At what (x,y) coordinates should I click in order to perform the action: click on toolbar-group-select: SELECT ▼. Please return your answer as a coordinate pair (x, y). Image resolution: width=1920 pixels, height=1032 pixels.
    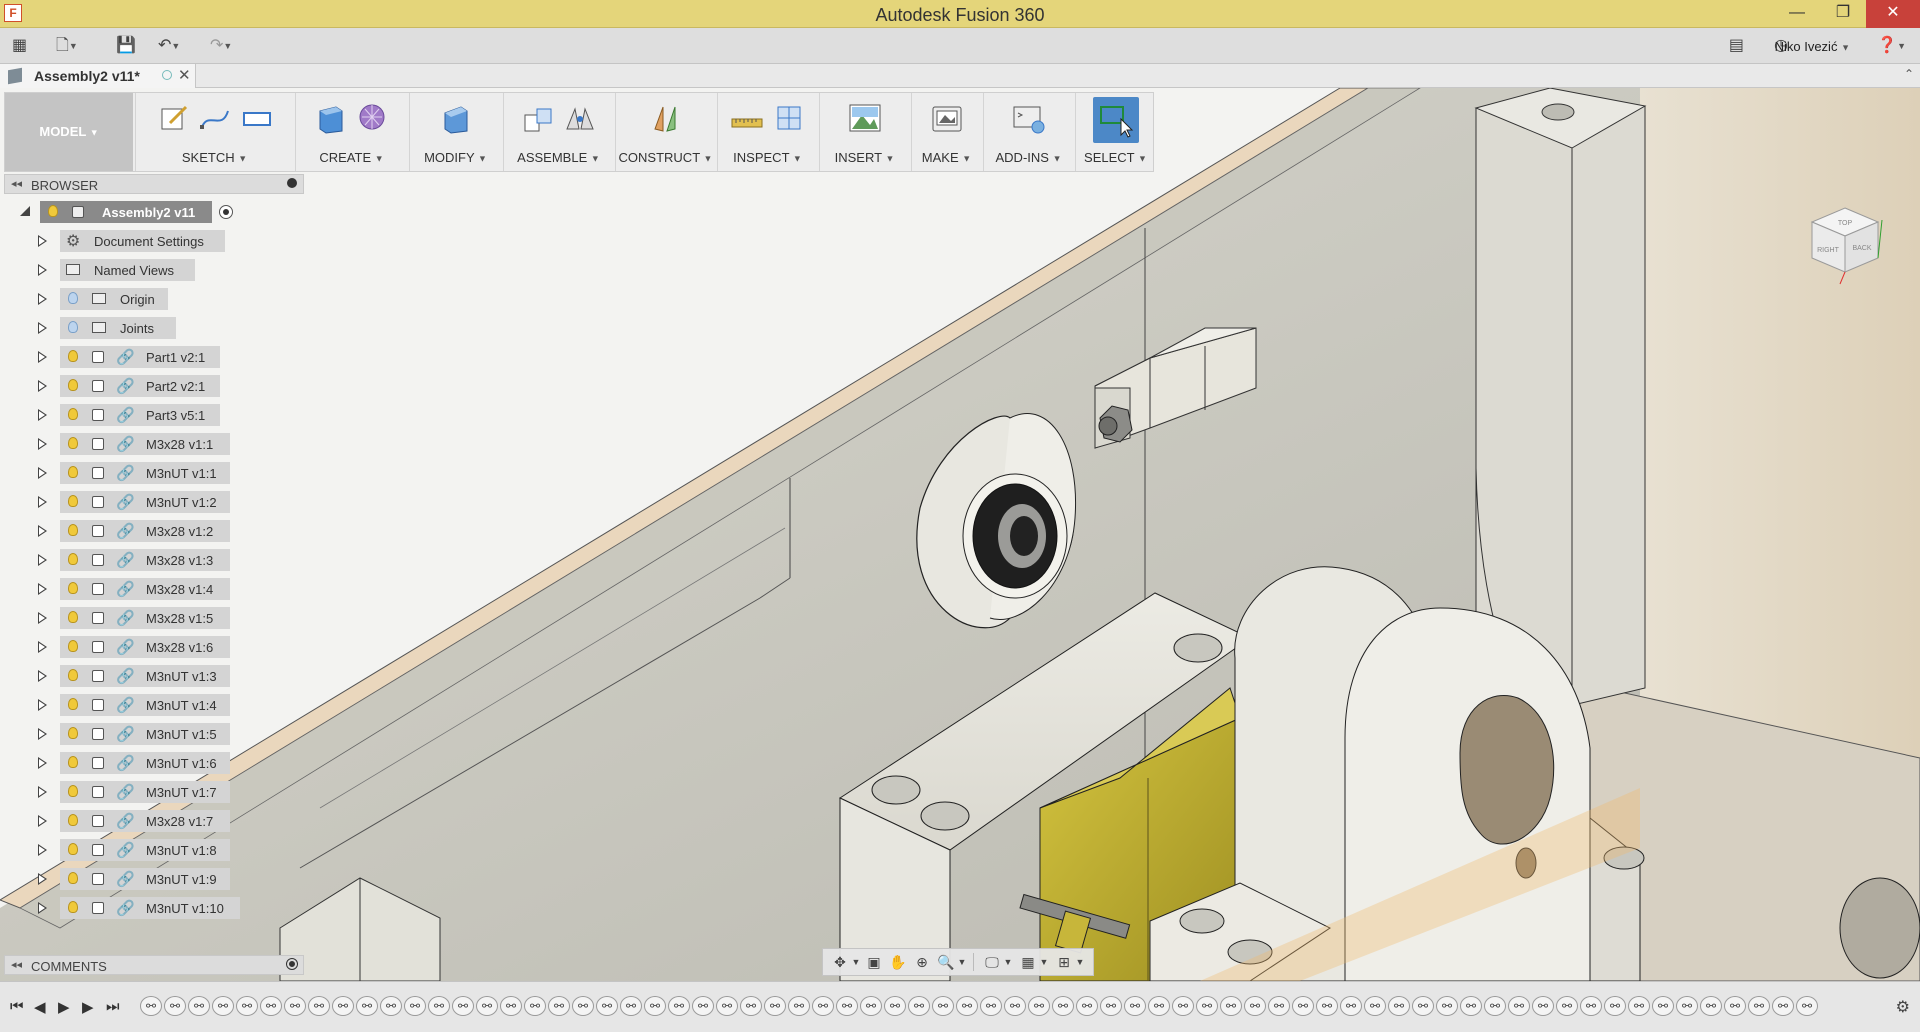
    Looking at the image, I should click on (1115, 132).